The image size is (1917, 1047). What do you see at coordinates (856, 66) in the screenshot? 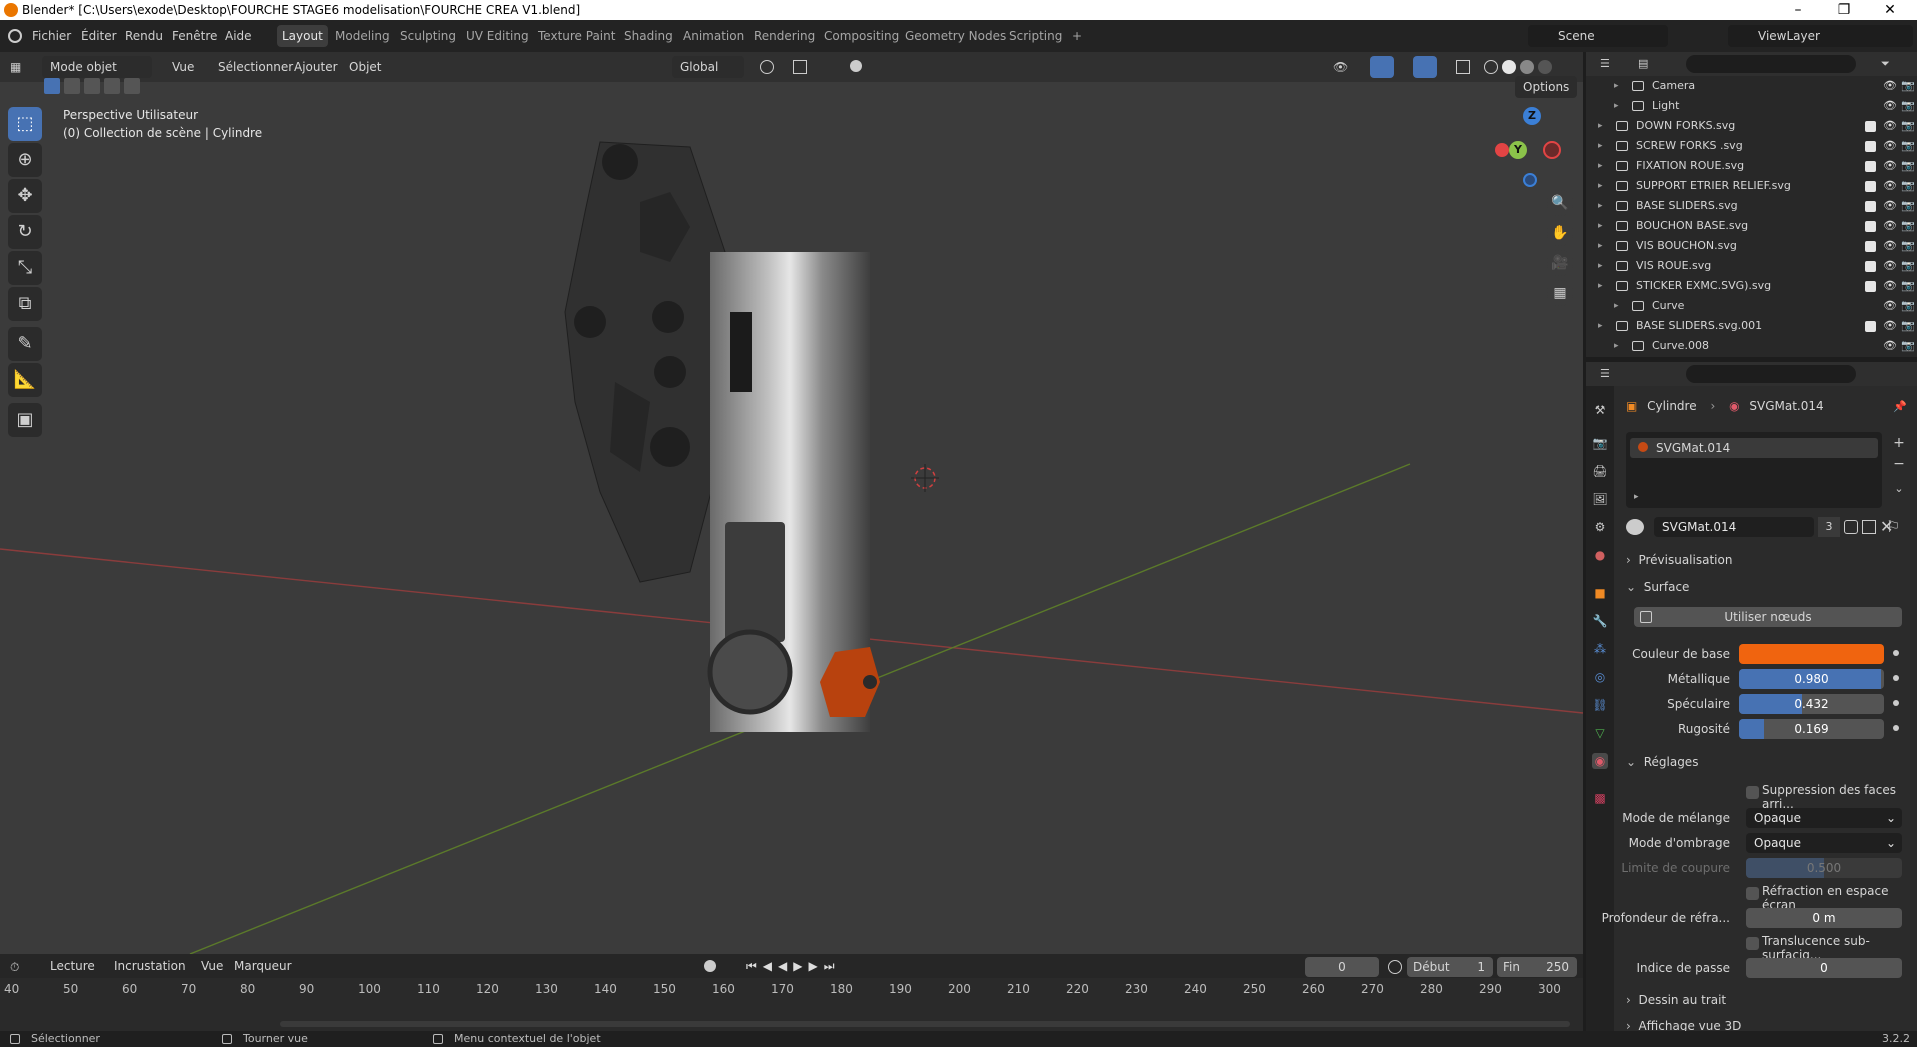
I see `proportional-edit-icon` at bounding box center [856, 66].